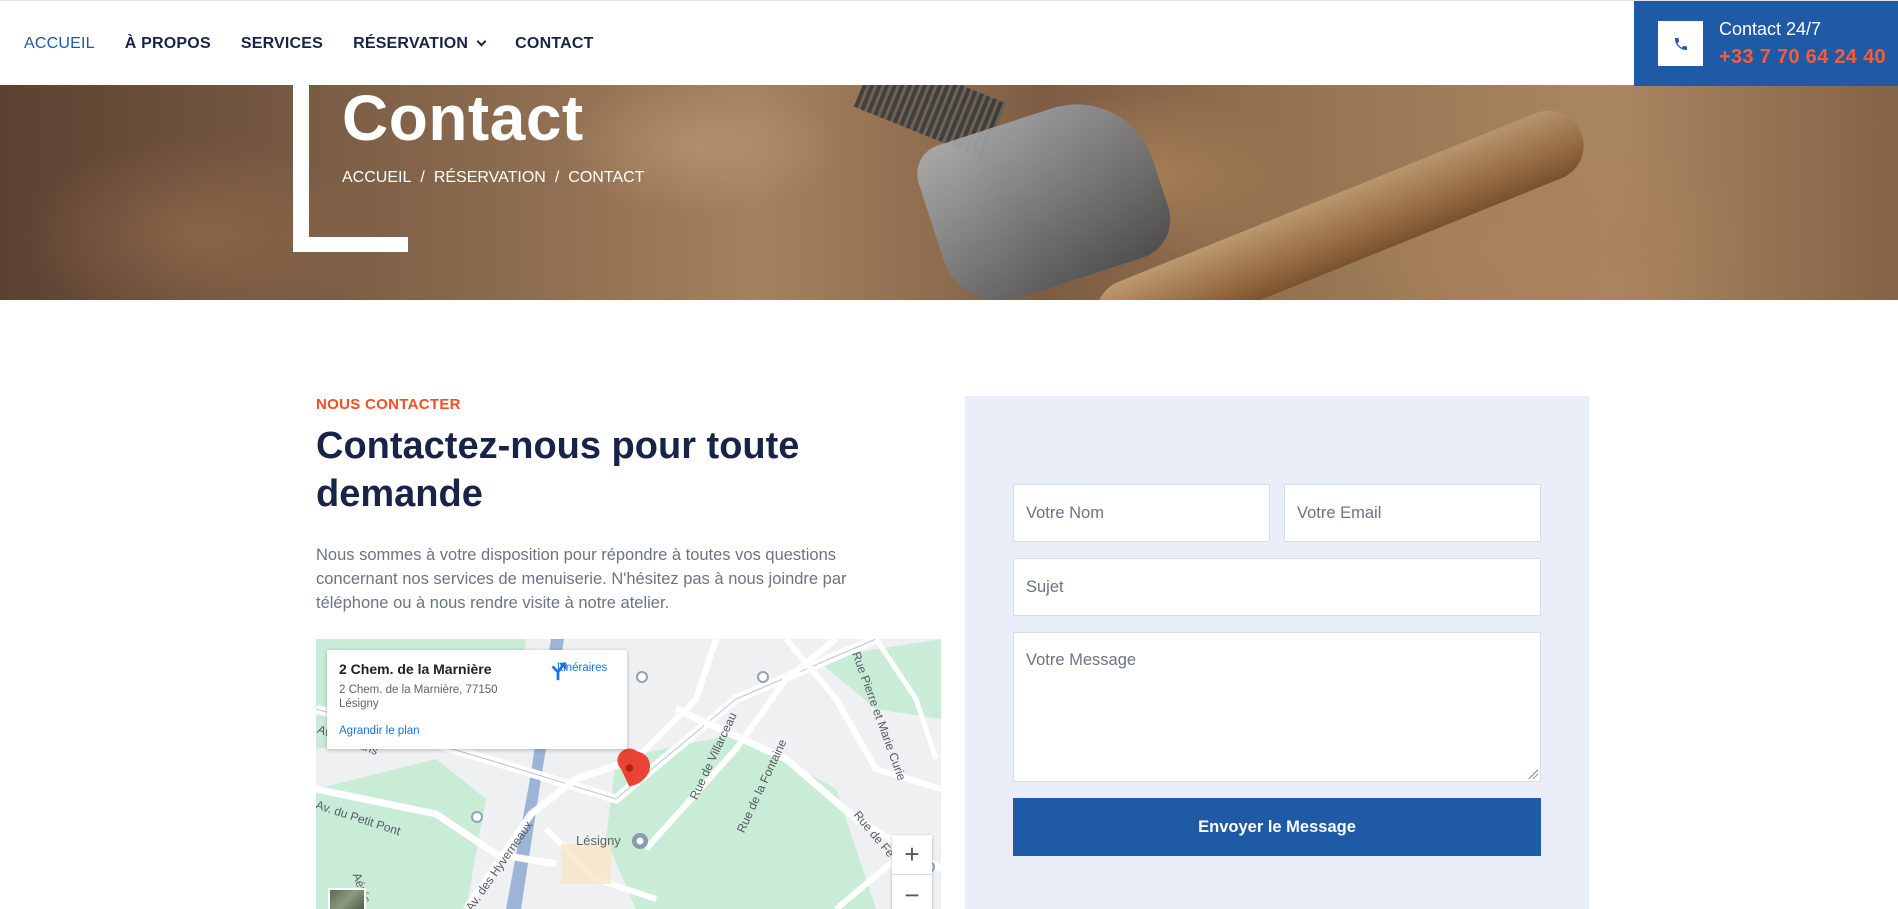 The width and height of the screenshot is (1898, 909). Describe the element at coordinates (1277, 587) in the screenshot. I see `subject-field: Sujet` at that location.